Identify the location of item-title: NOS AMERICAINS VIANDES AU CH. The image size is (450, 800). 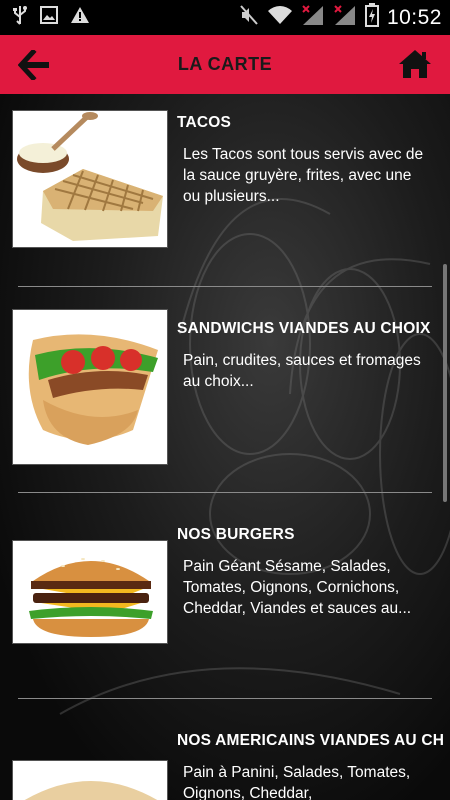
(311, 740).